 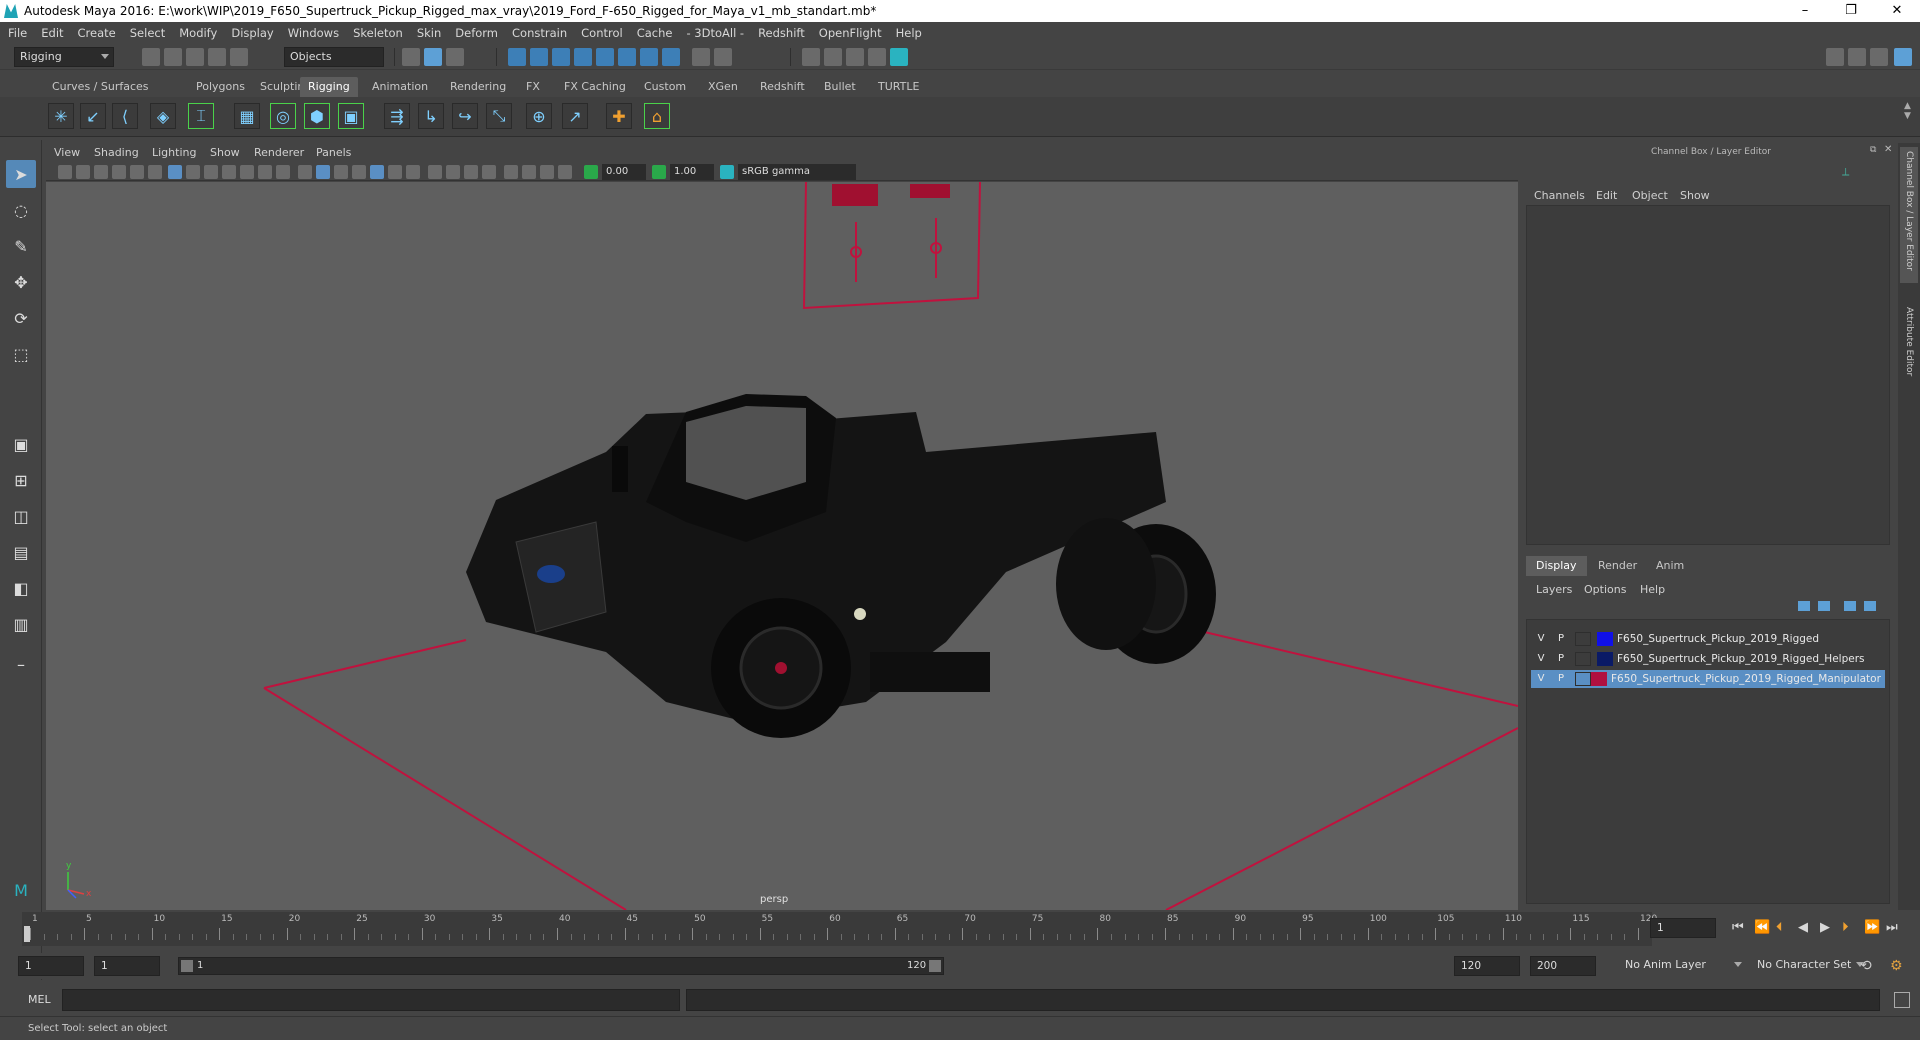 I want to click on menu-help: Help, so click(x=909, y=33).